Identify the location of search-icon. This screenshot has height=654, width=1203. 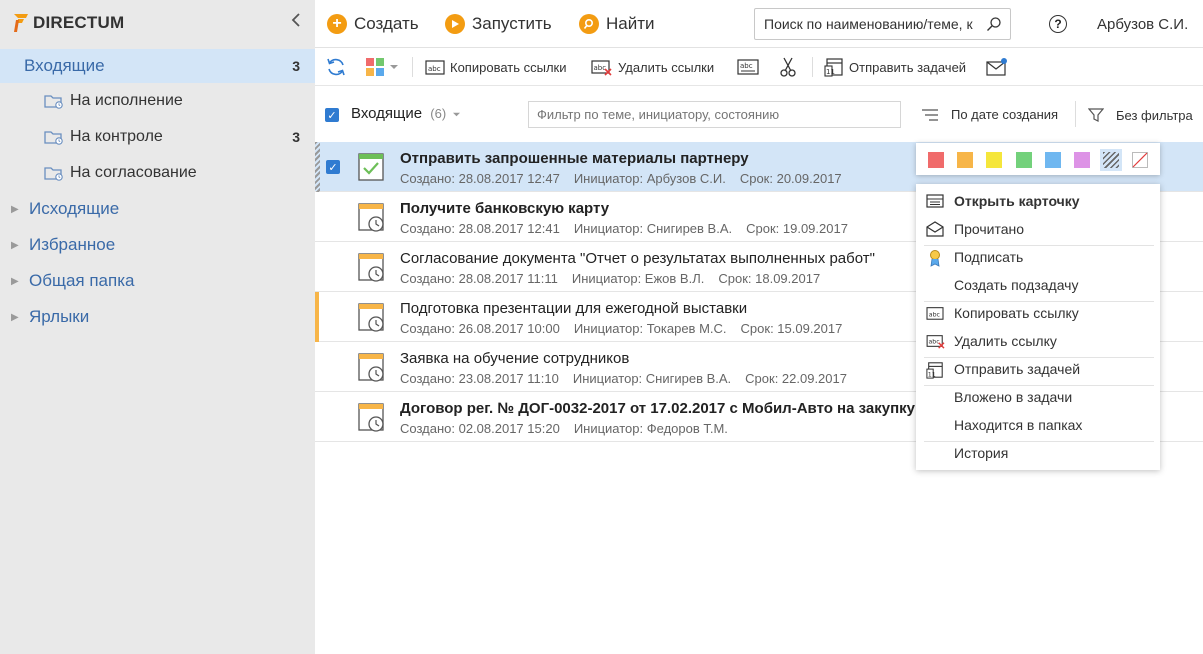
(994, 24).